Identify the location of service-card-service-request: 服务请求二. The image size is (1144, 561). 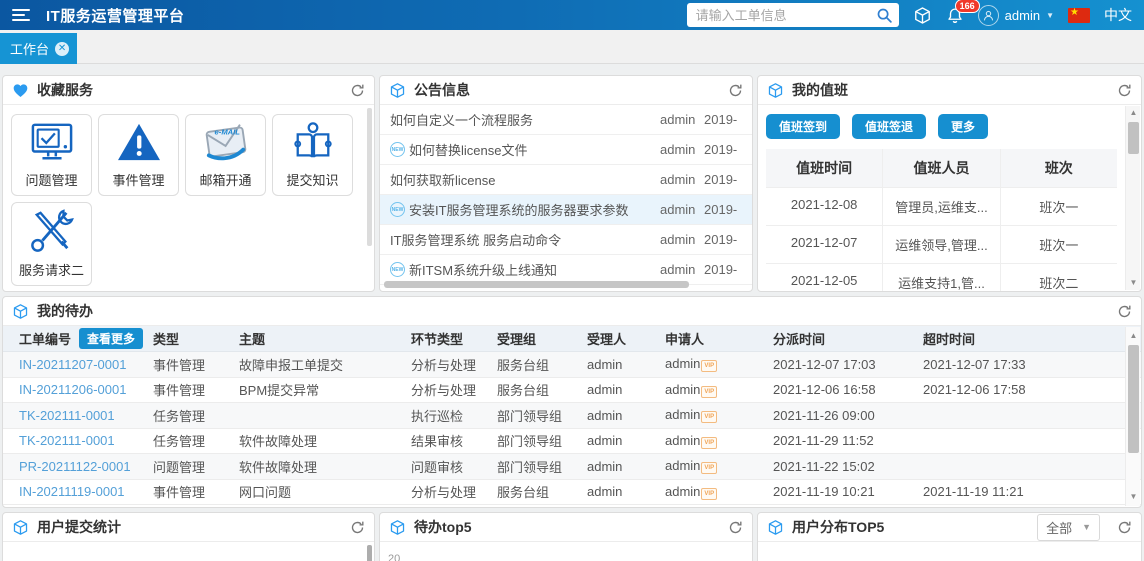
(51, 244).